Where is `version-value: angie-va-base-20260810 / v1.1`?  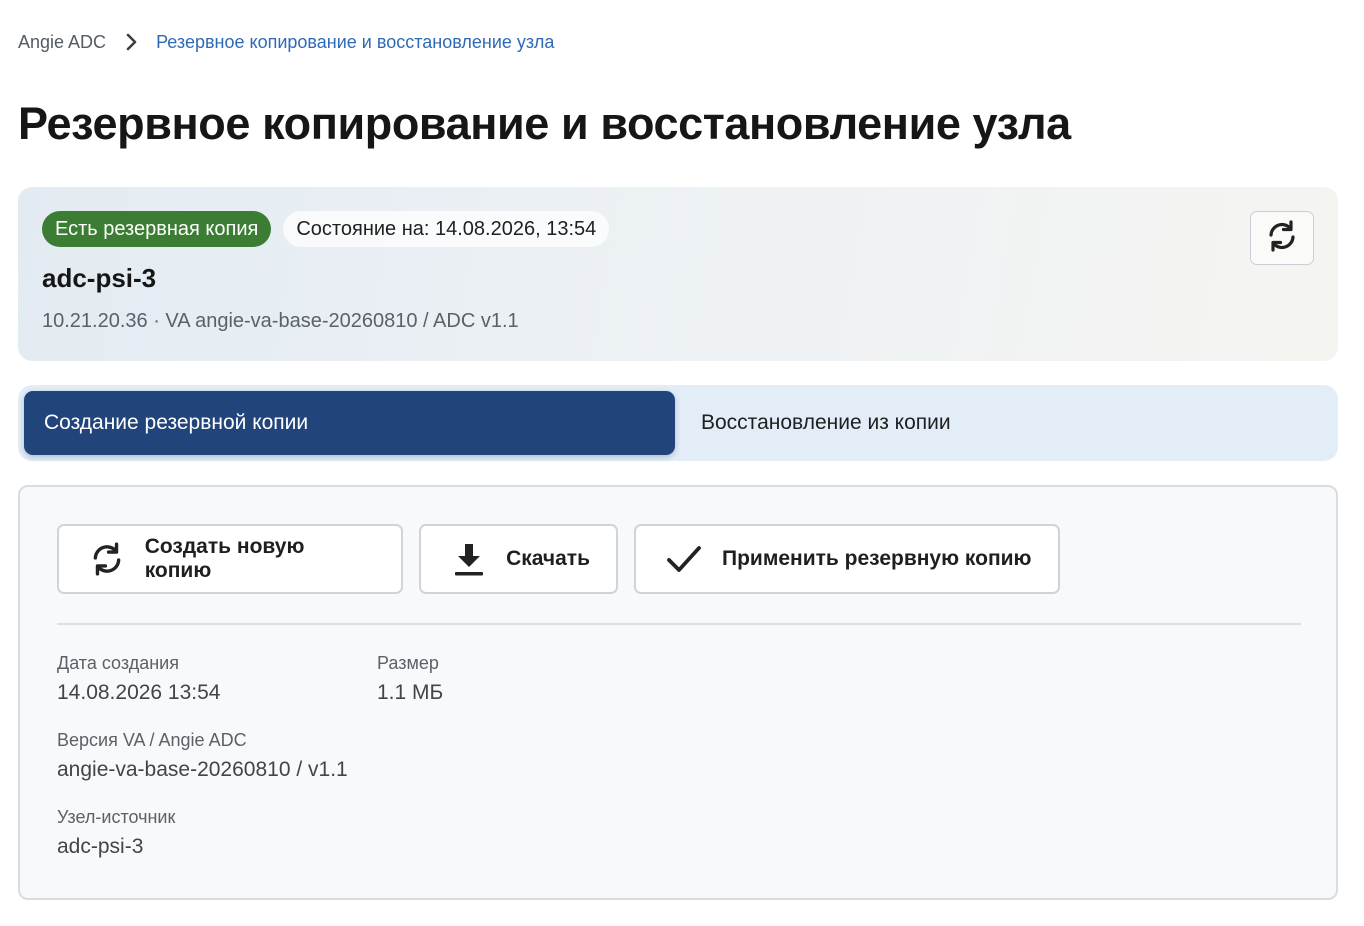
version-value: angie-va-base-20260810 / v1.1 is located at coordinates (202, 769).